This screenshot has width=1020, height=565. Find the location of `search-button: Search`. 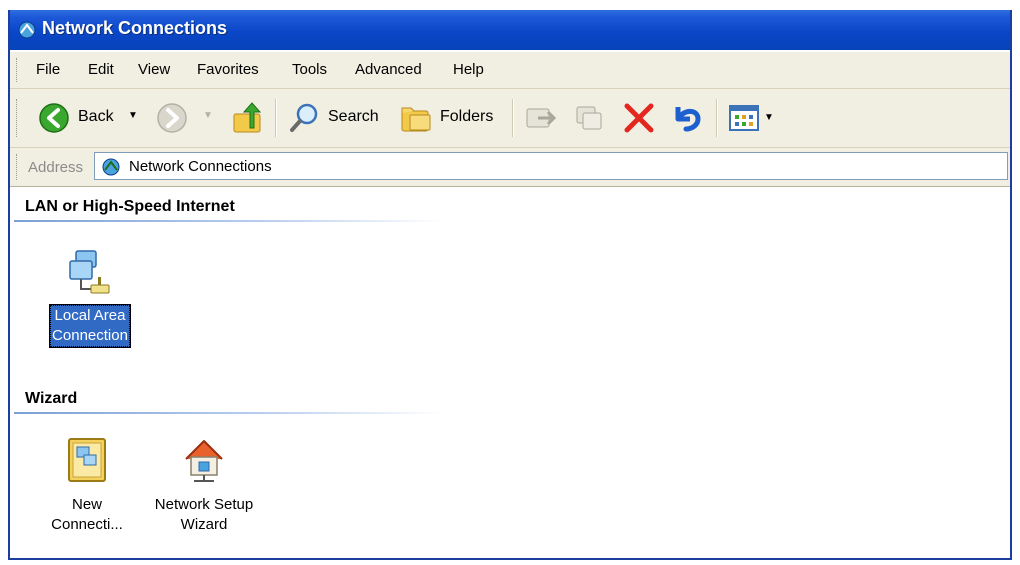

search-button: Search is located at coordinates (336, 118).